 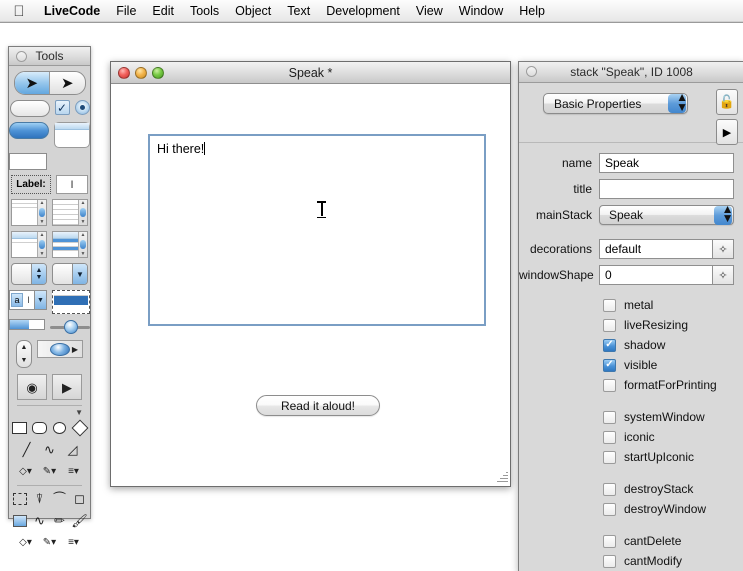 I want to click on metal-checkbox, so click(x=609, y=305).